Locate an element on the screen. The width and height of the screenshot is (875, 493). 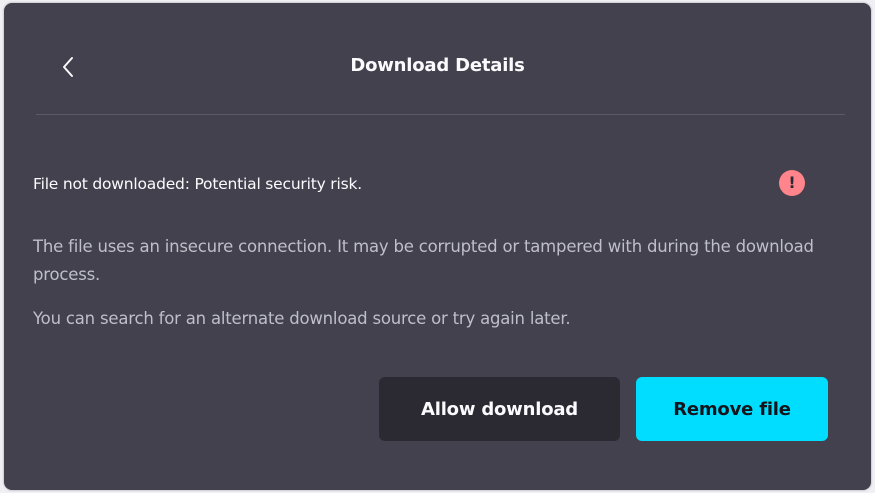
allow-download-button: Allow download is located at coordinates (499, 409).